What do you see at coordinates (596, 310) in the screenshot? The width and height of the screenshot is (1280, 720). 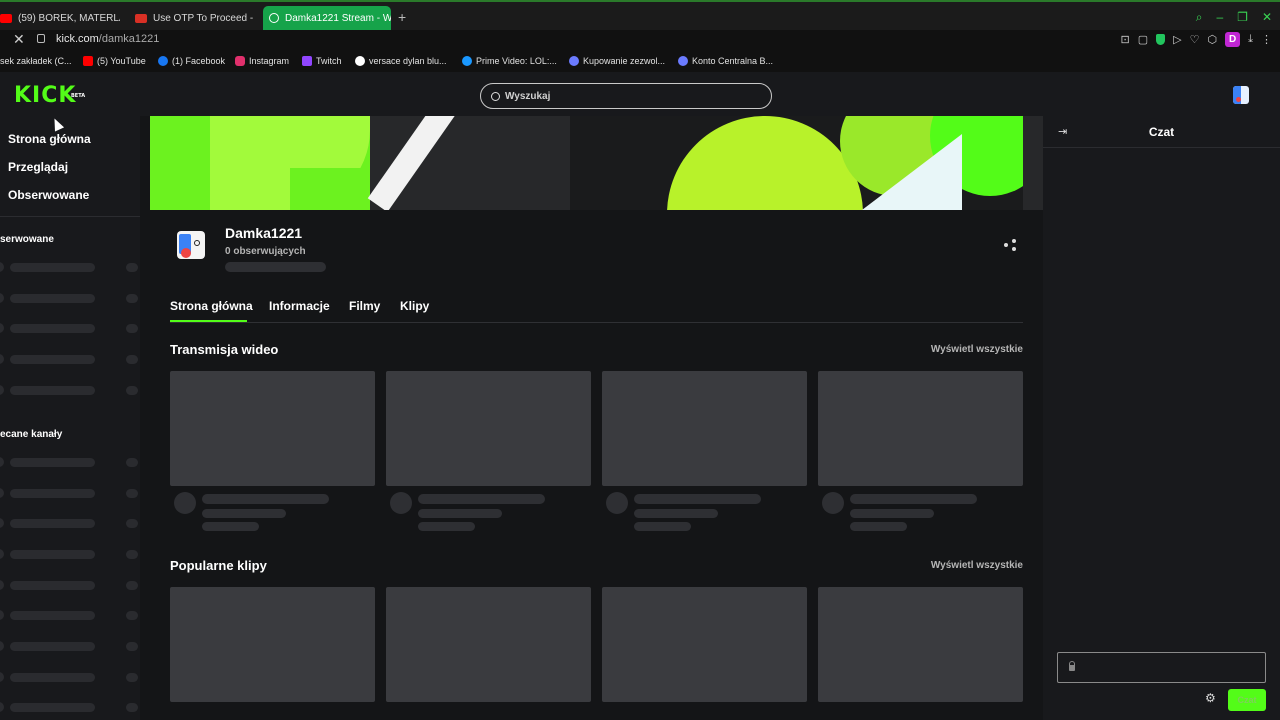 I see `channel-tabs: Strona główna Informacje Filmy Klipy` at bounding box center [596, 310].